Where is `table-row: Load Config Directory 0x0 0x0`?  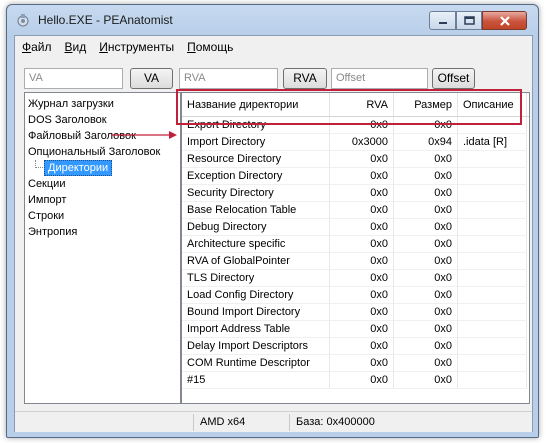
table-row: Load Config Directory 0x0 0x0 is located at coordinates (355, 295).